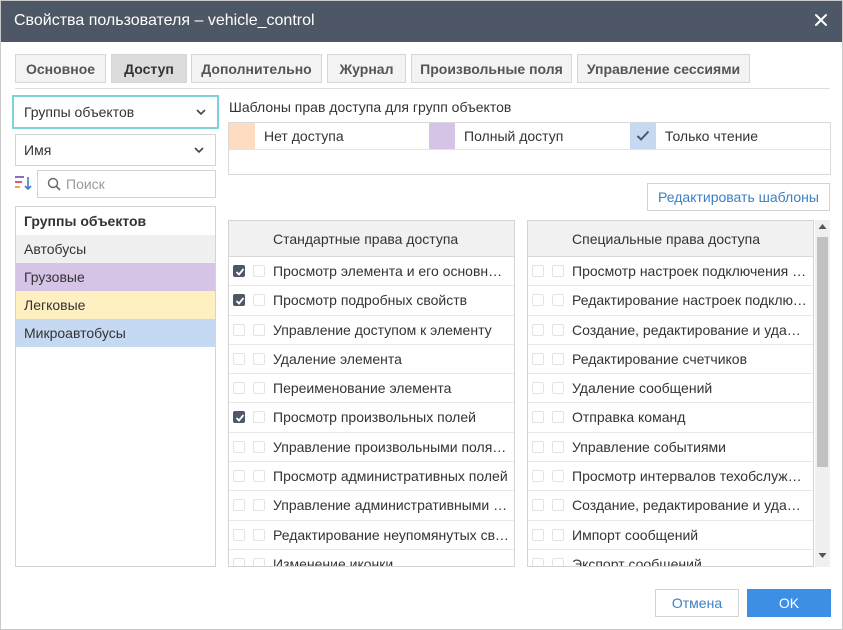 The width and height of the screenshot is (843, 630). Describe the element at coordinates (333, 561) in the screenshot. I see `rights-label: Изменение иконки` at that location.